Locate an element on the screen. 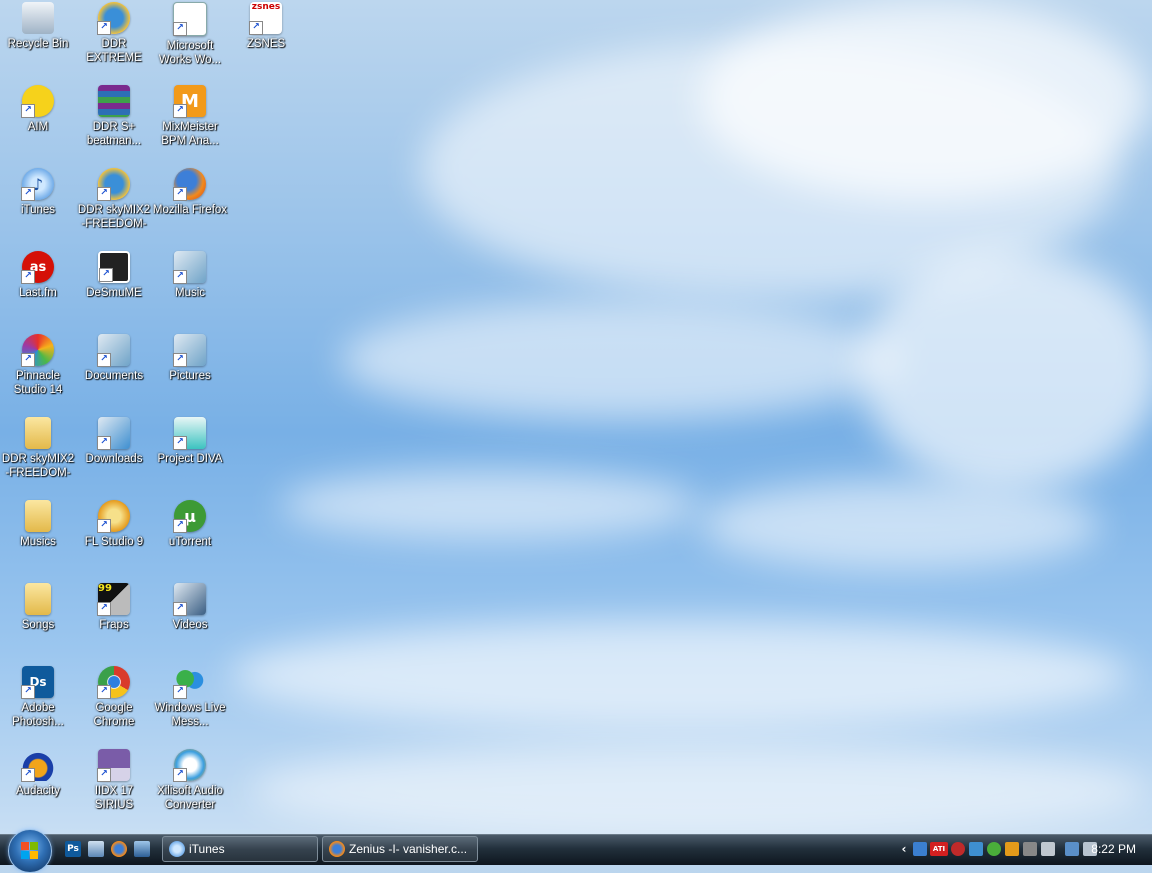 The height and width of the screenshot is (873, 1152). taskbar-button-itunes: iTunes is located at coordinates (240, 849).